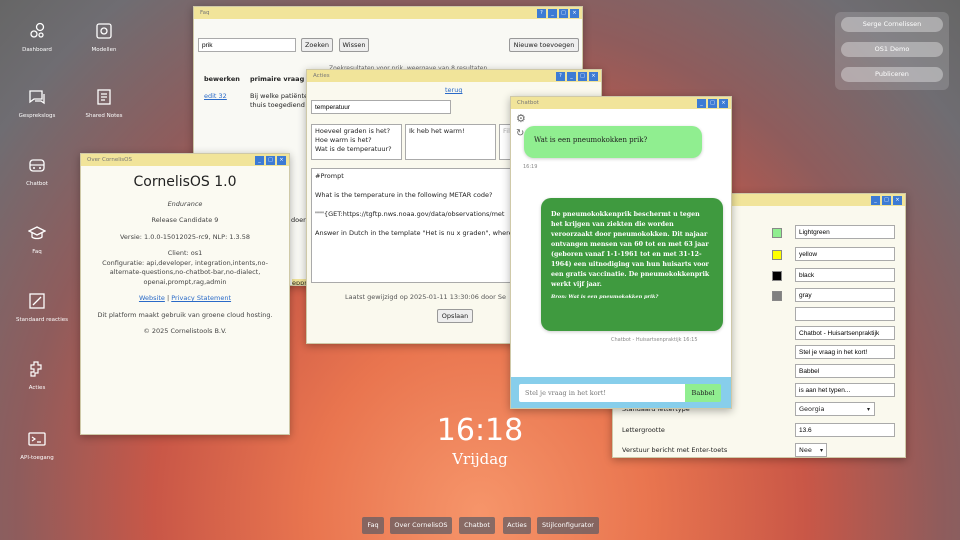 This screenshot has width=960, height=540. Describe the element at coordinates (454, 76) in the screenshot. I see `acties-titlebar: Acties ? _ □ ×` at that location.